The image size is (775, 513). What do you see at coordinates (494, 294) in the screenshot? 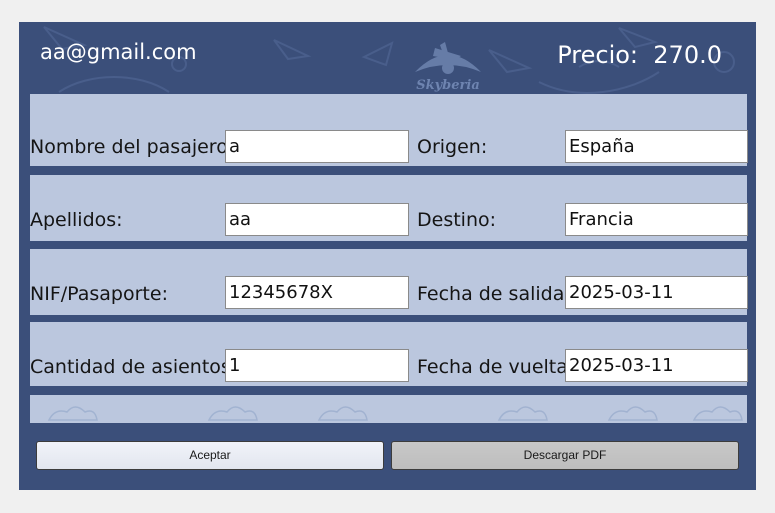
I see `salida-label: Fecha de salida:` at bounding box center [494, 294].